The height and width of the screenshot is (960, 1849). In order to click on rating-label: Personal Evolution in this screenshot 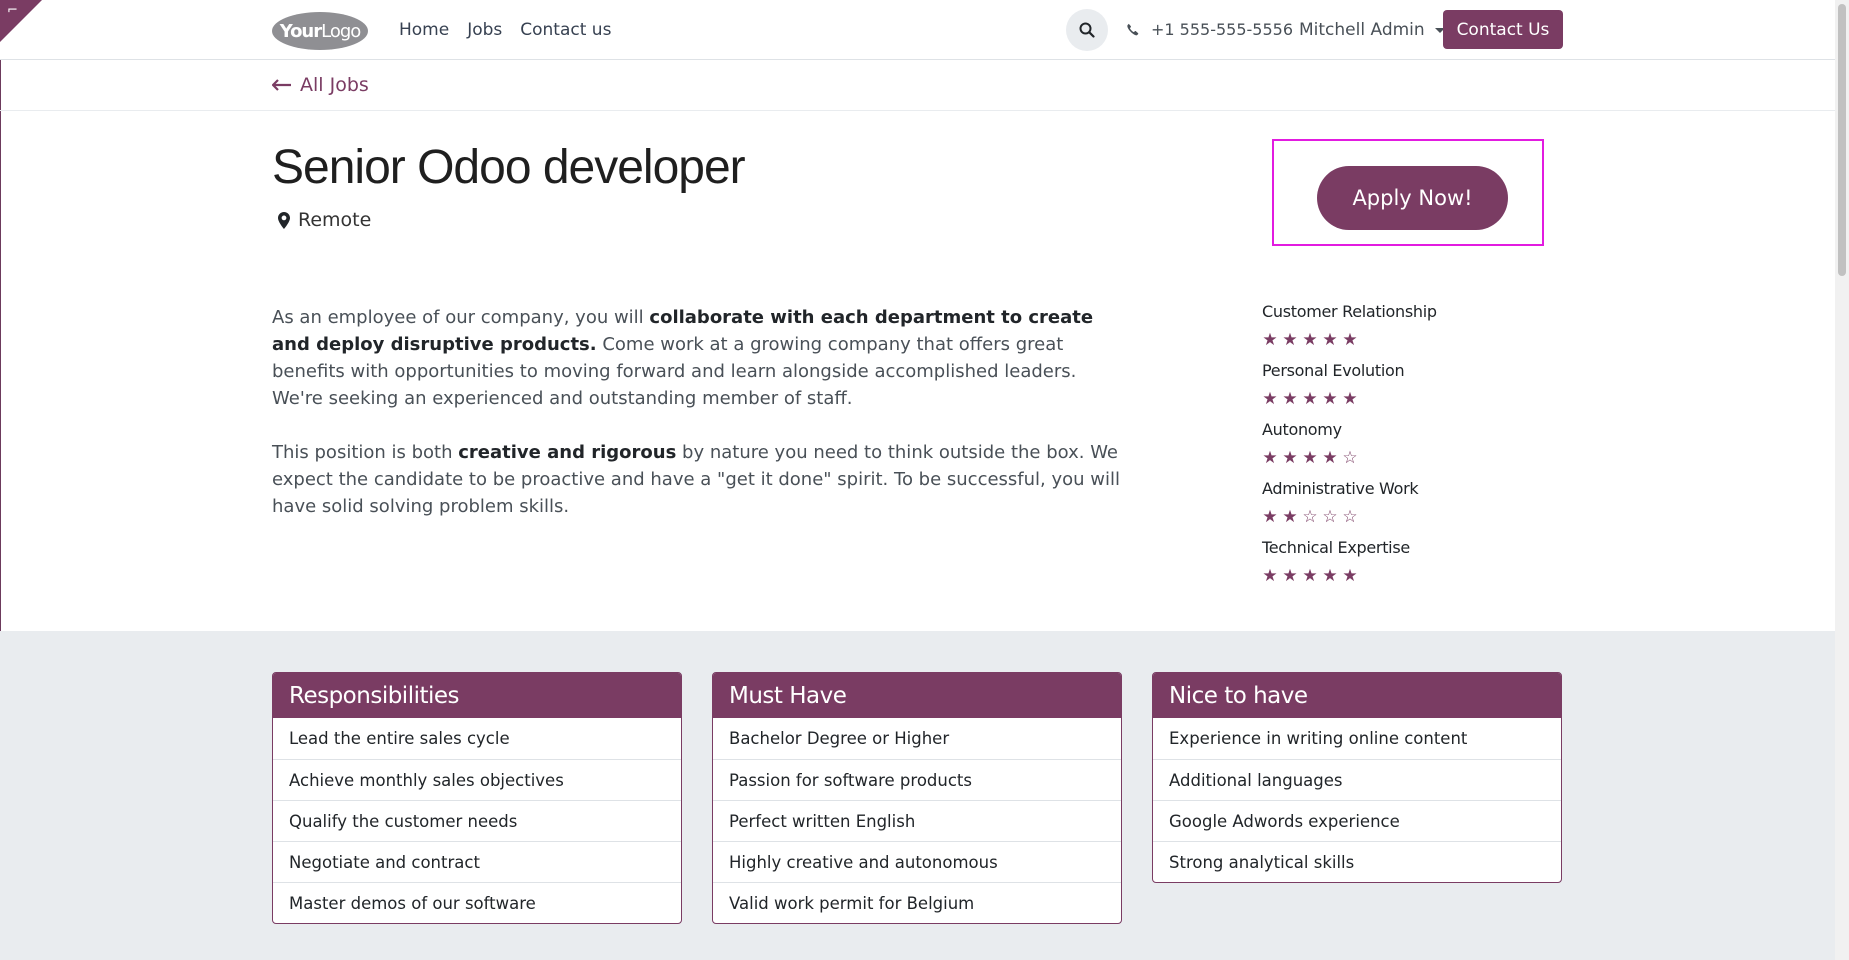, I will do `click(1333, 370)`.